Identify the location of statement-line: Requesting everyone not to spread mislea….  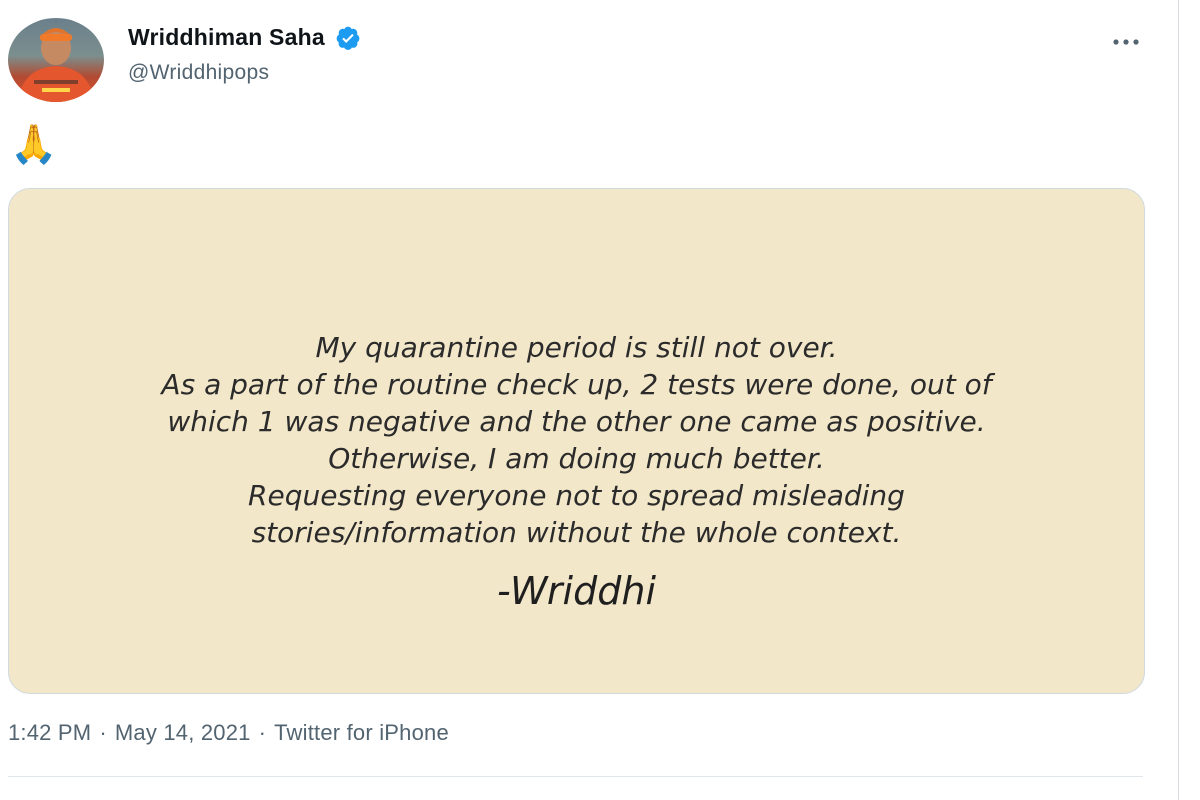
(576, 495).